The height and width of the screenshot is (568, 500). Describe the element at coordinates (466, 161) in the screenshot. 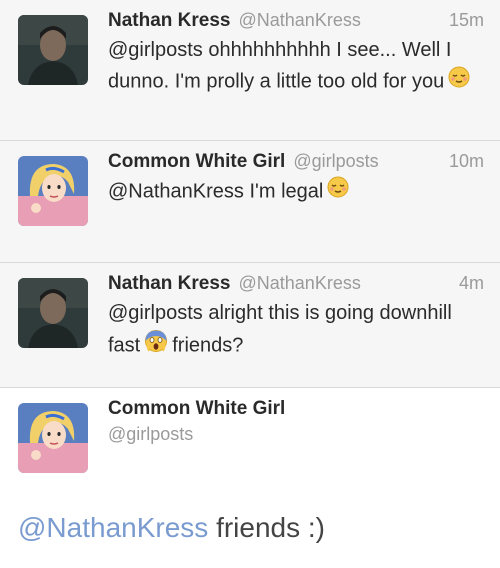

I see `timestamp: 10m` at that location.